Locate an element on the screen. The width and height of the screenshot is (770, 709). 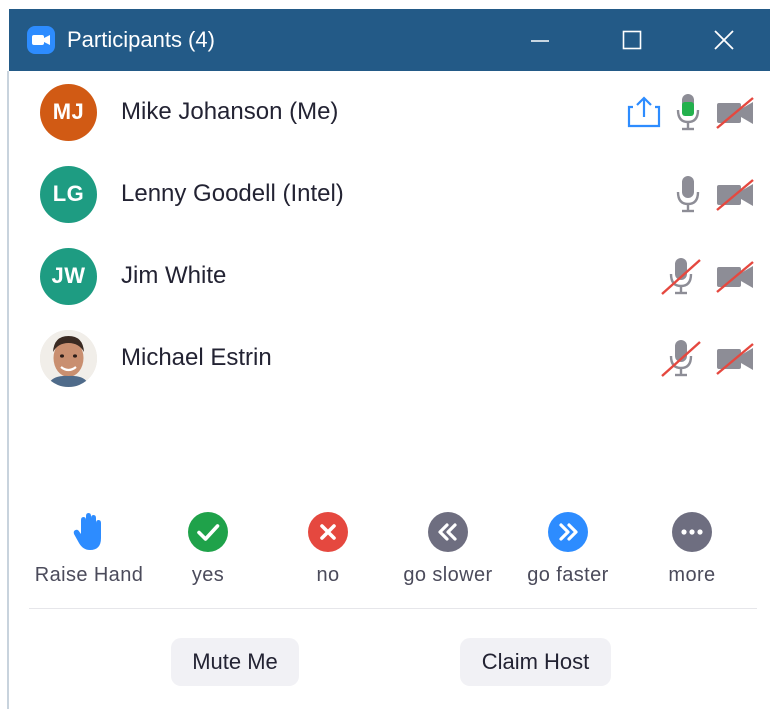
go-faster-button: go faster is located at coordinates (568, 548).